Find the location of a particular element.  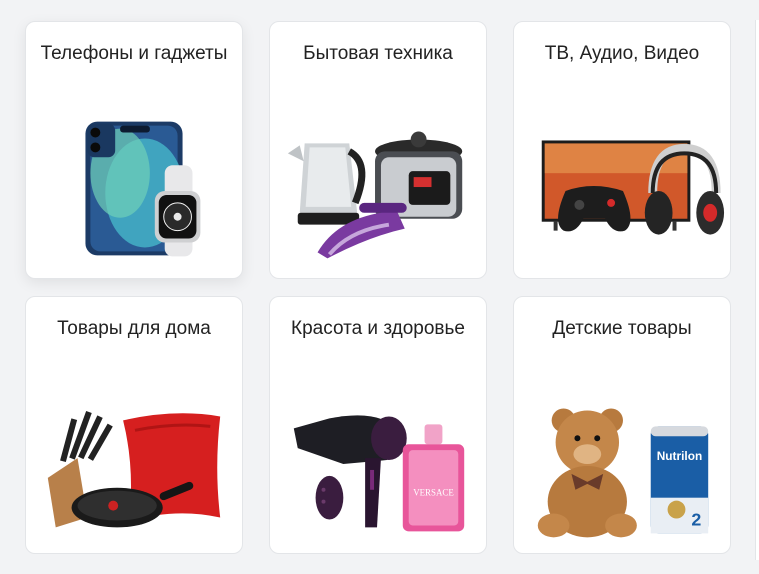

category-card-appliances: Бытовая техника is located at coordinates (378, 150).